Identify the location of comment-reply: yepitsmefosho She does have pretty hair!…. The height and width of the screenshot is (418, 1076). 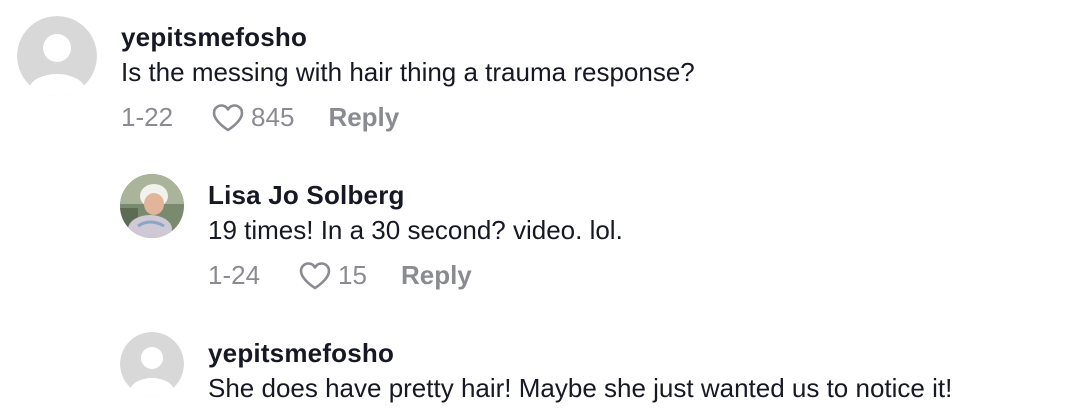
(536, 368).